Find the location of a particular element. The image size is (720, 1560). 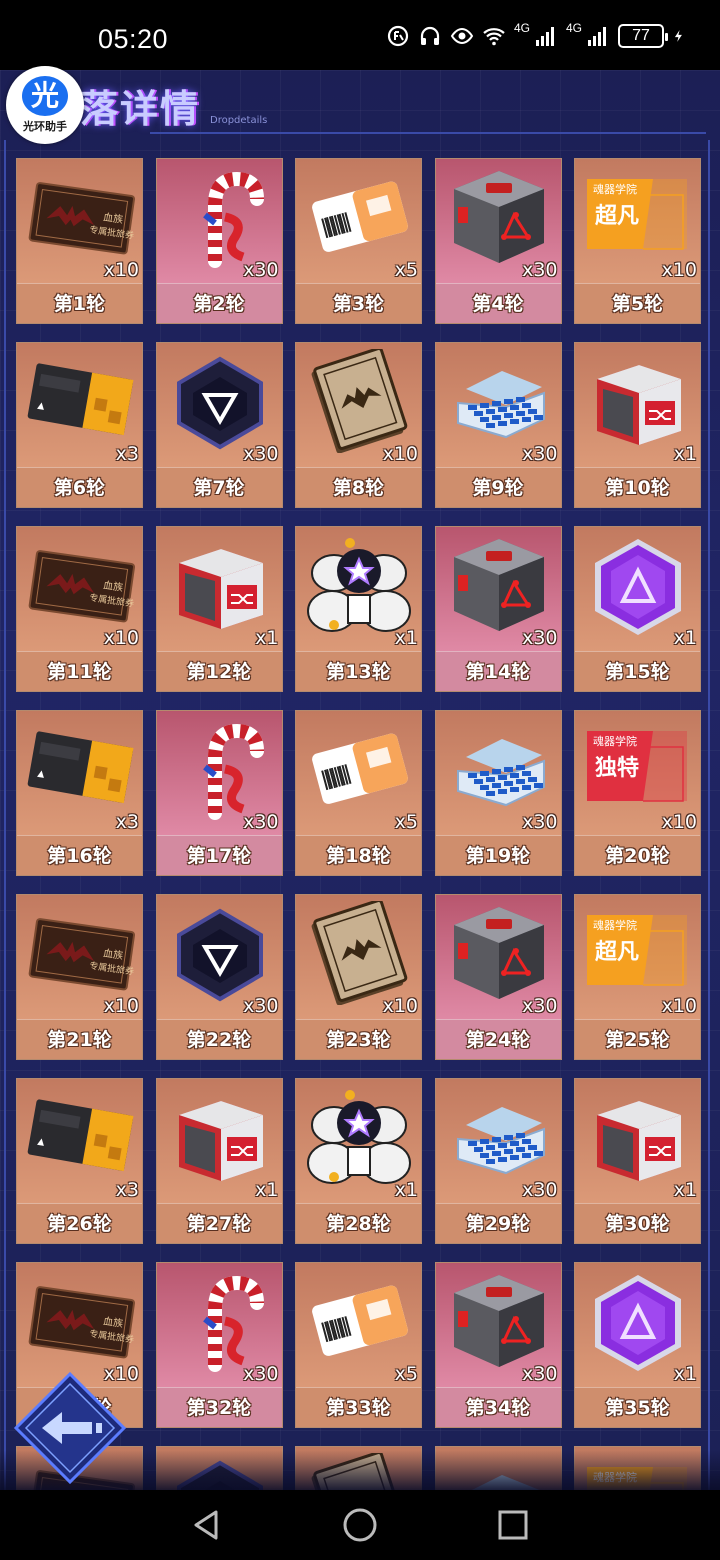

reward-round-label: 第12轮 is located at coordinates (219, 671).